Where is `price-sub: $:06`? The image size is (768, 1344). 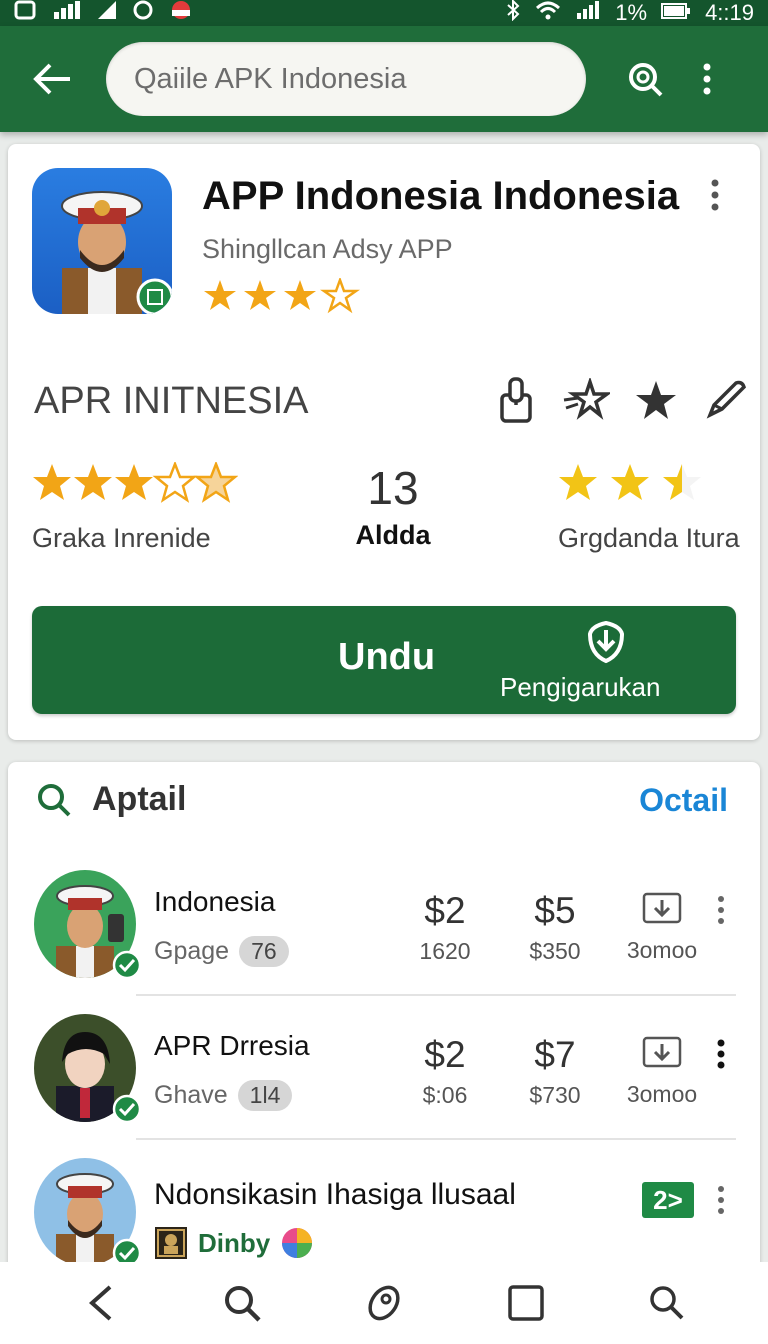
price-sub: $:06 is located at coordinates (445, 1095).